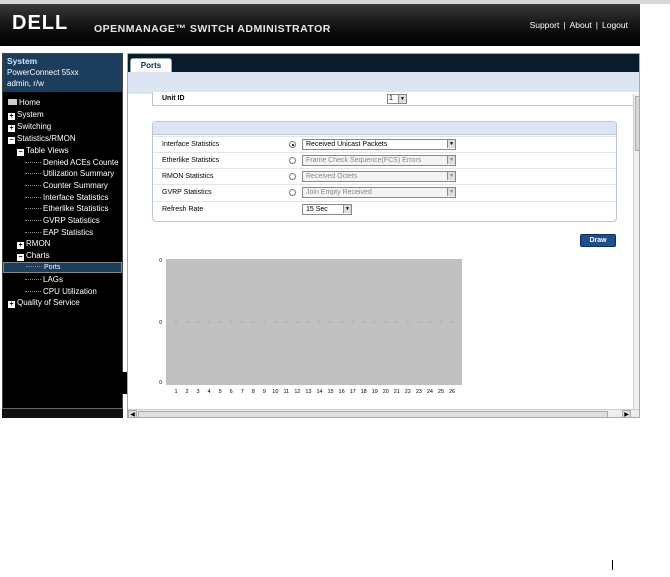  I want to click on x-tick-label: 8, so click(253, 392).